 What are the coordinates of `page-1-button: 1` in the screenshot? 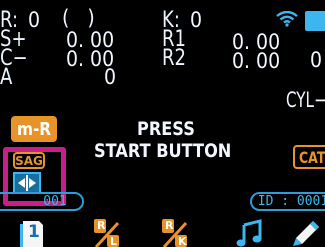 It's located at (32, 233).